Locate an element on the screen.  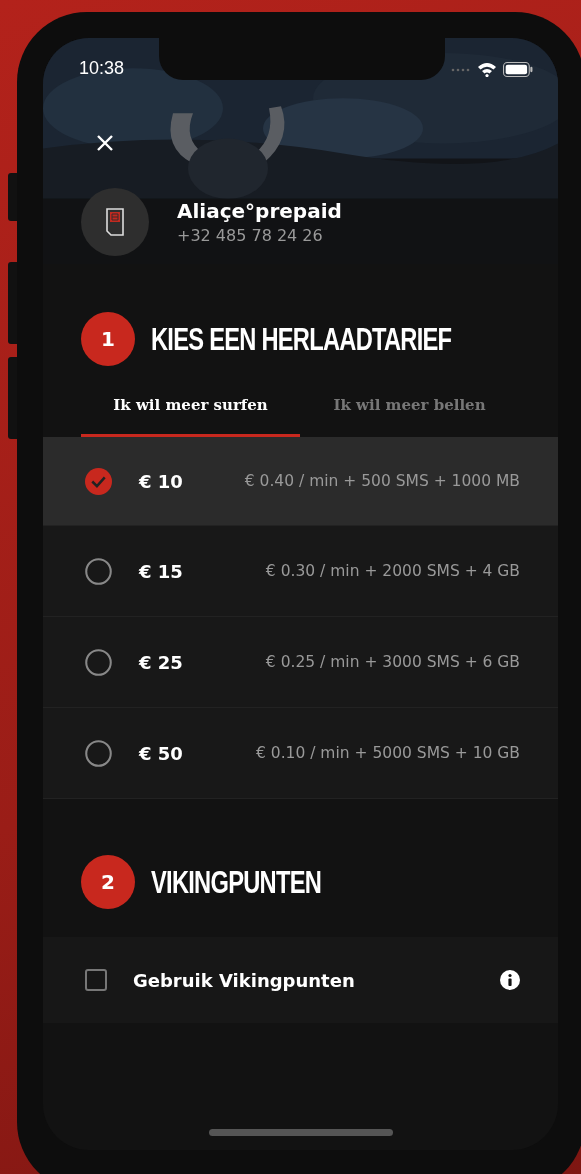
signal-icon is located at coordinates (461, 69).